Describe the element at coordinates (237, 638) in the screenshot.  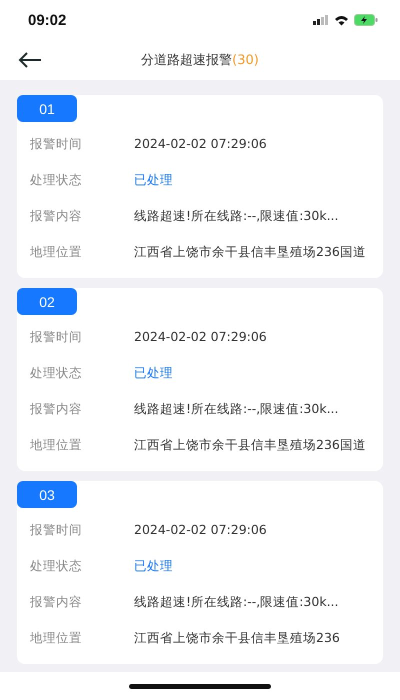
I see `field-value: 江西省上饶市余干县信丰垦殖场236` at that location.